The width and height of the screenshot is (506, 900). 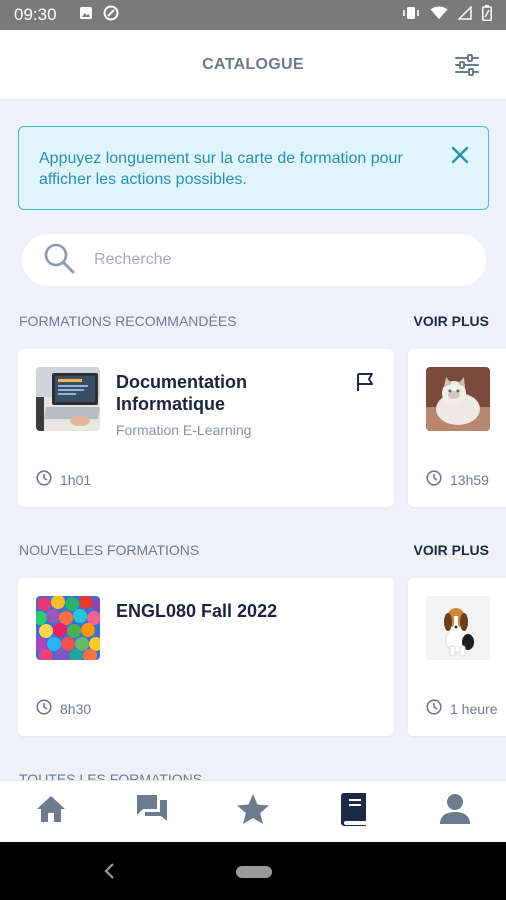 I want to click on nav-catalogue, so click(x=354, y=812).